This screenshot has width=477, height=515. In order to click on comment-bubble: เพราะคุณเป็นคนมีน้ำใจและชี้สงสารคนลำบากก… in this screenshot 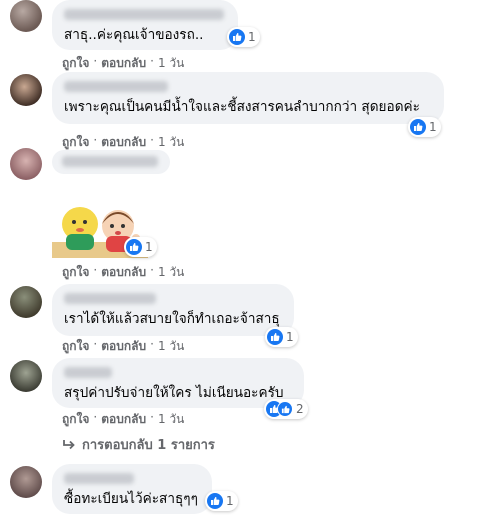, I will do `click(248, 98)`.